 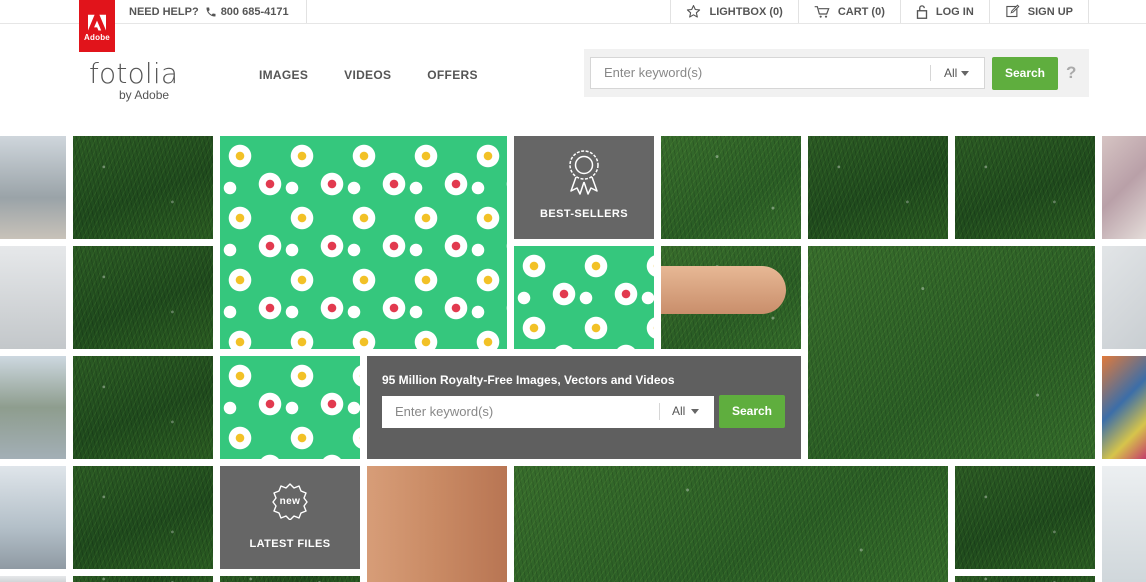 I want to click on header-search: Enter keyword(s) All Search ?, so click(x=836, y=73).